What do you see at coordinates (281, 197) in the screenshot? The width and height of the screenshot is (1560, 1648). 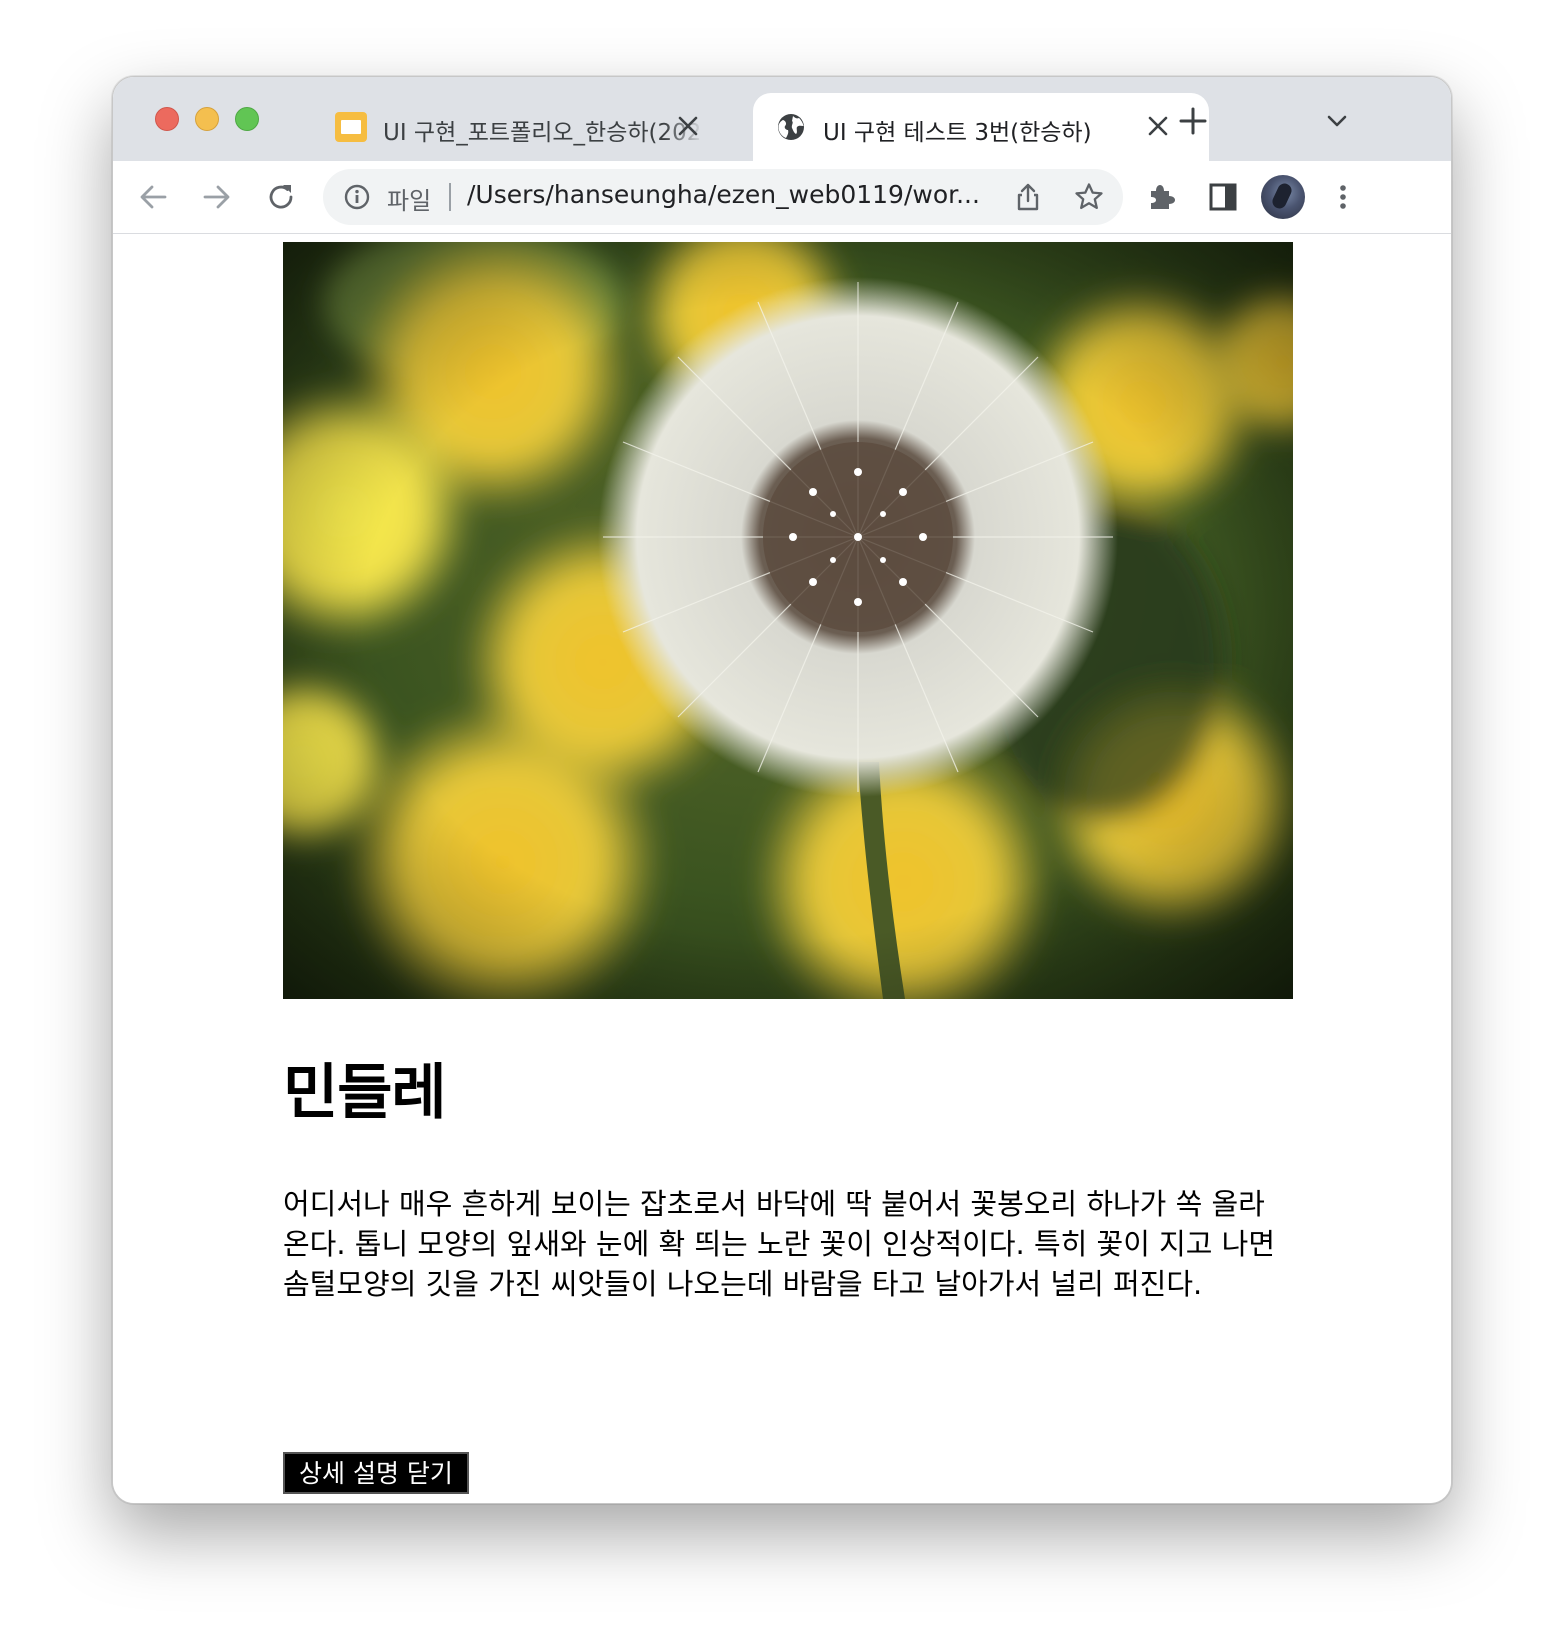 I see `reload-icon` at bounding box center [281, 197].